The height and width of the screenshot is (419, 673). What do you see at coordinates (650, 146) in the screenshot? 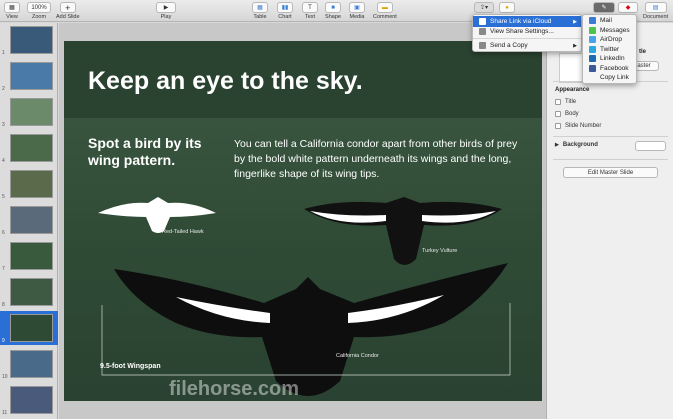
I see `background-color-well` at bounding box center [650, 146].